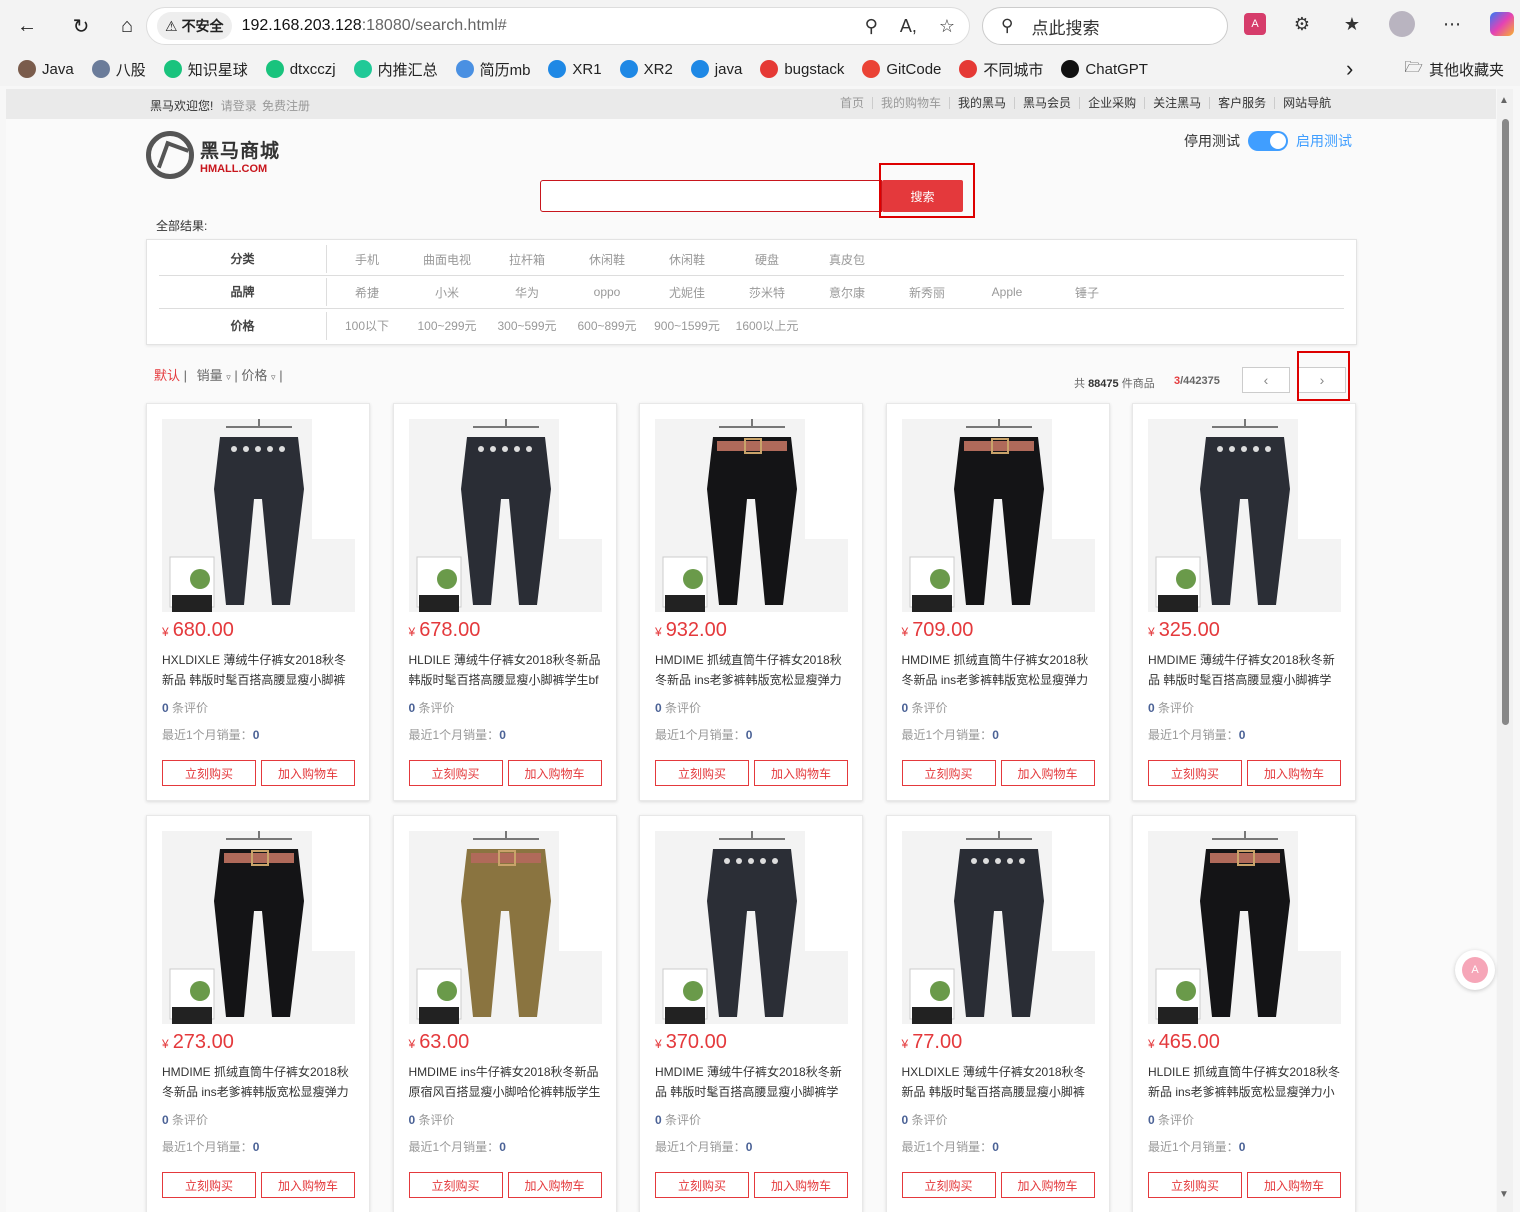  What do you see at coordinates (447, 292) in the screenshot?
I see `filter-option: 小米` at bounding box center [447, 292].